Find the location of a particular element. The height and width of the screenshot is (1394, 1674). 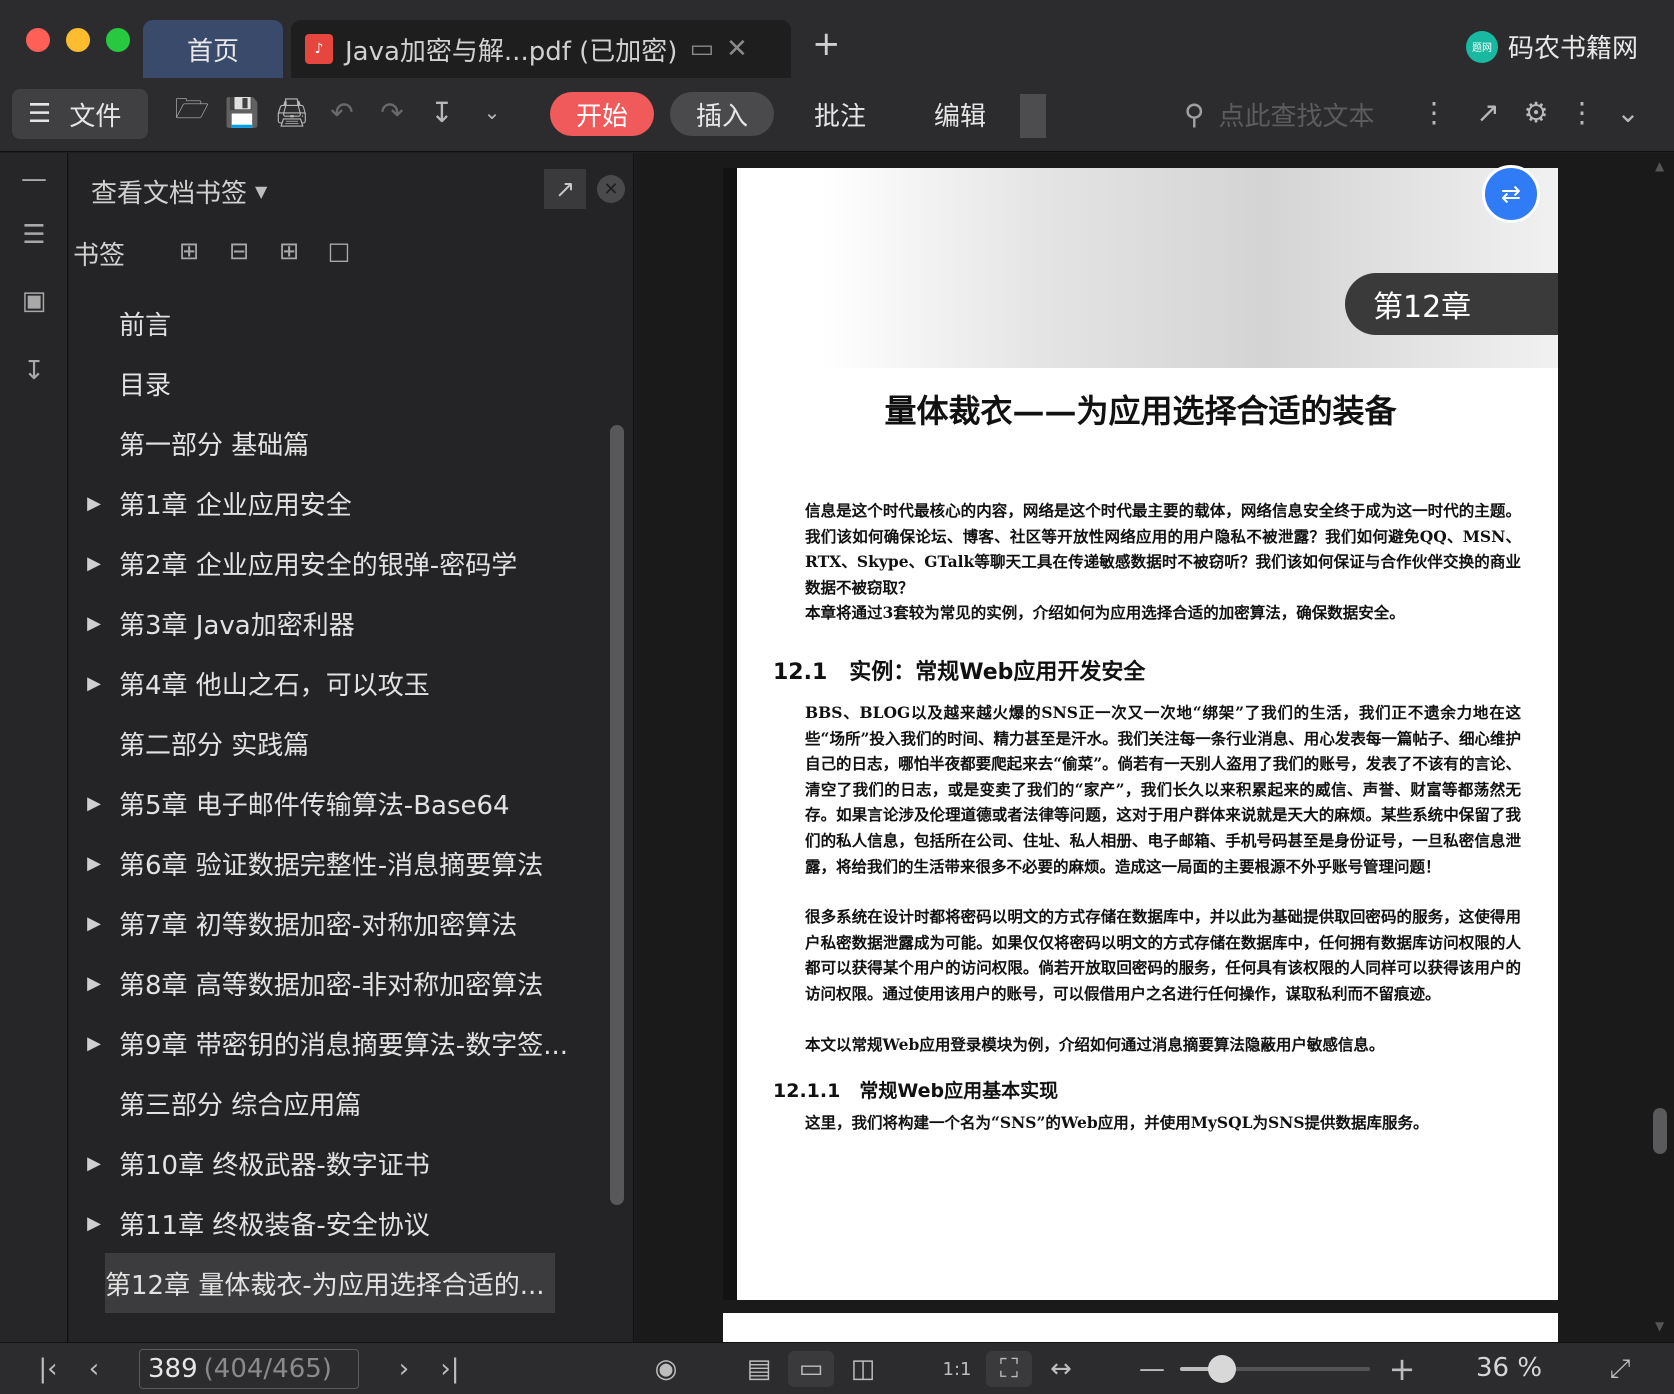

bookmark-item: ▶ 第4章 他山之石，可以攻玉 is located at coordinates (334, 683).